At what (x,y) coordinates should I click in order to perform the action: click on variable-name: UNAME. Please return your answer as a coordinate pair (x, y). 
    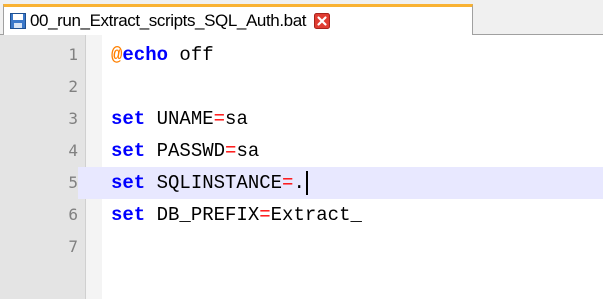
    Looking at the image, I should click on (179, 119).